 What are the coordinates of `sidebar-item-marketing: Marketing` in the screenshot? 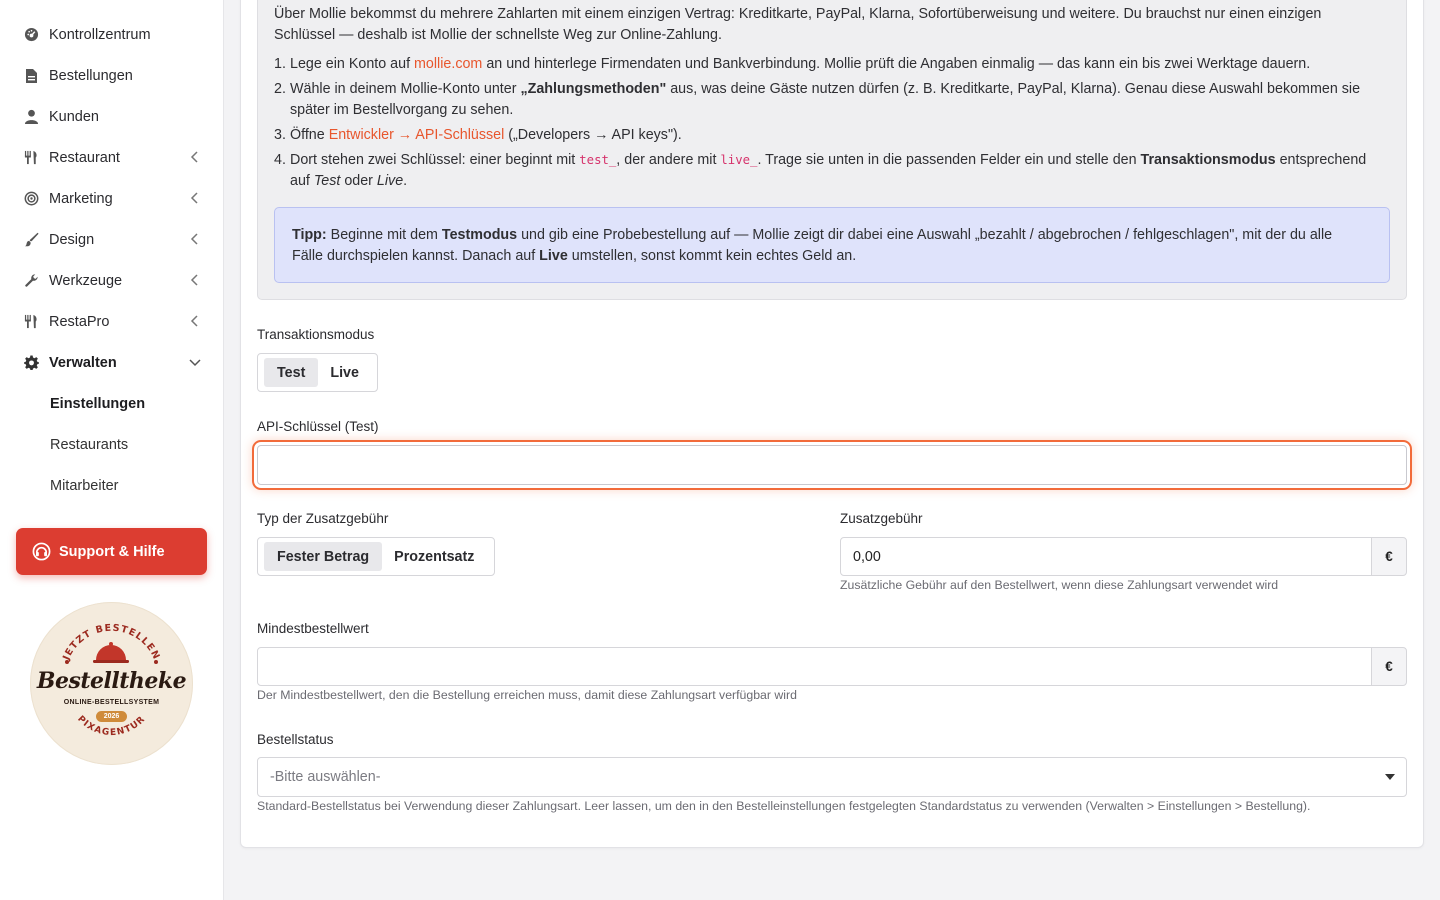 It's located at (112, 198).